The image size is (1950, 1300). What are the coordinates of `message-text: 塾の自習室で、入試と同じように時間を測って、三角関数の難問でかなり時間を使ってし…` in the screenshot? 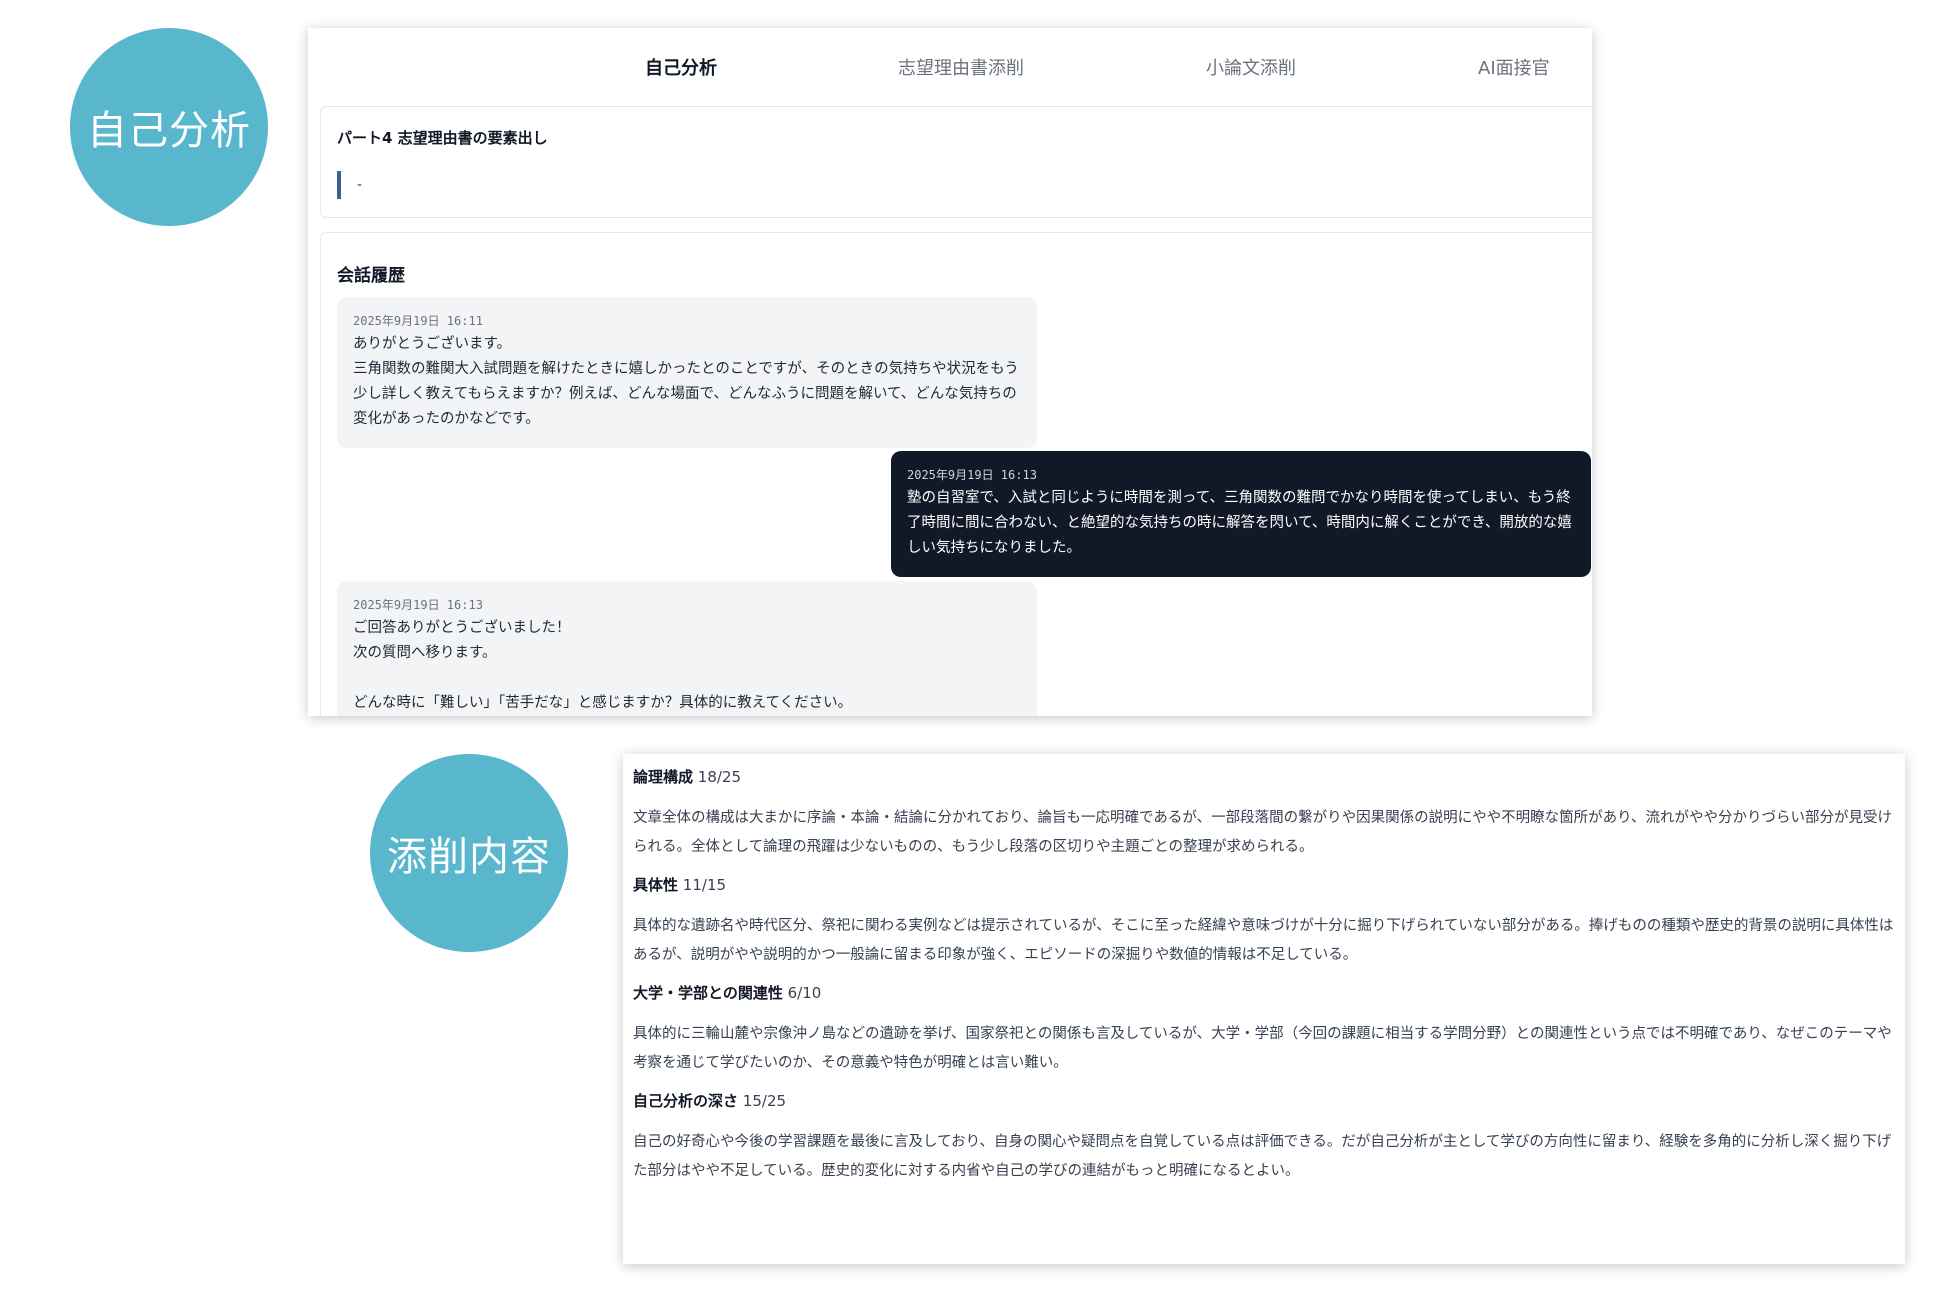 It's located at (1239, 523).